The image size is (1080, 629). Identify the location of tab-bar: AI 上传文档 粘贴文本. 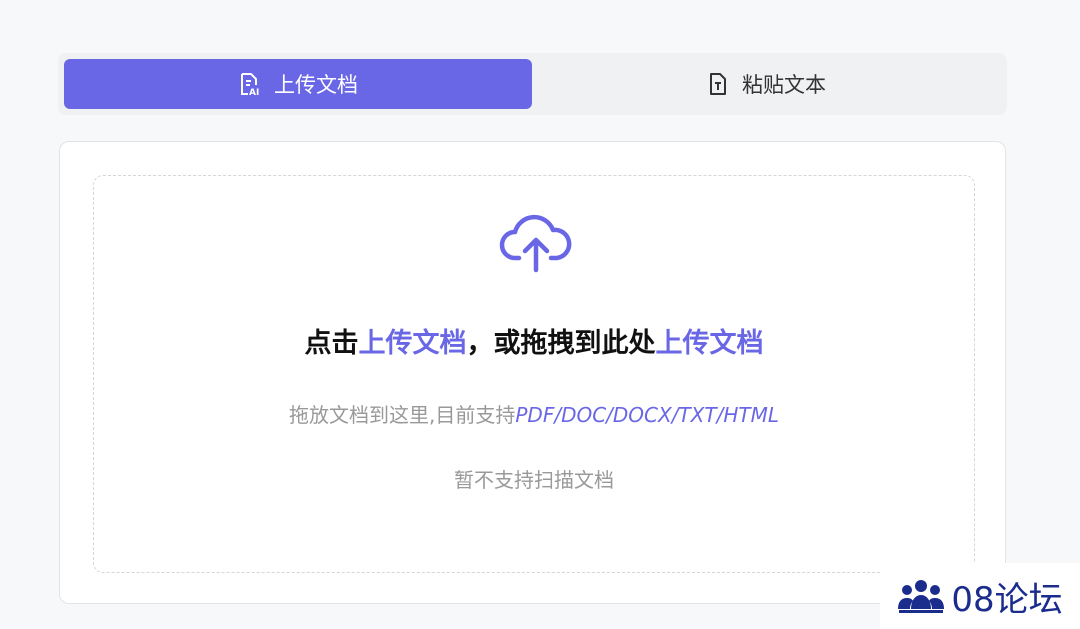
(532, 84).